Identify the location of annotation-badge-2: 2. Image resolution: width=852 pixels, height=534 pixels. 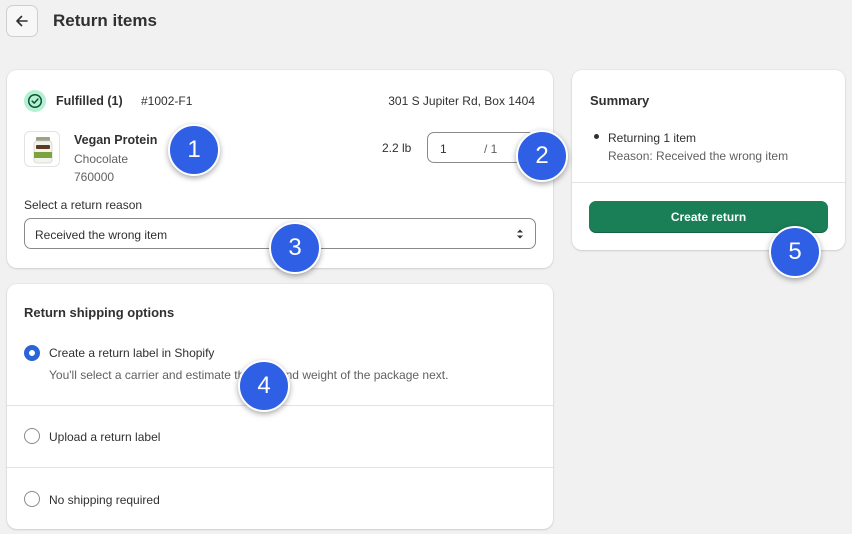
(542, 156).